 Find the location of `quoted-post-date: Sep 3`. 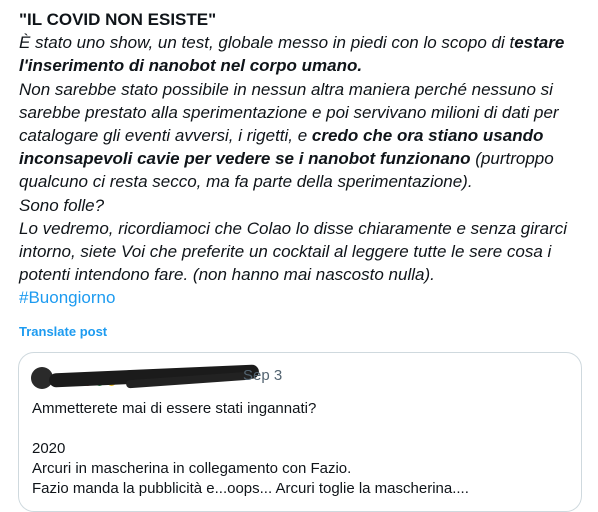

quoted-post-date: Sep 3 is located at coordinates (262, 375).